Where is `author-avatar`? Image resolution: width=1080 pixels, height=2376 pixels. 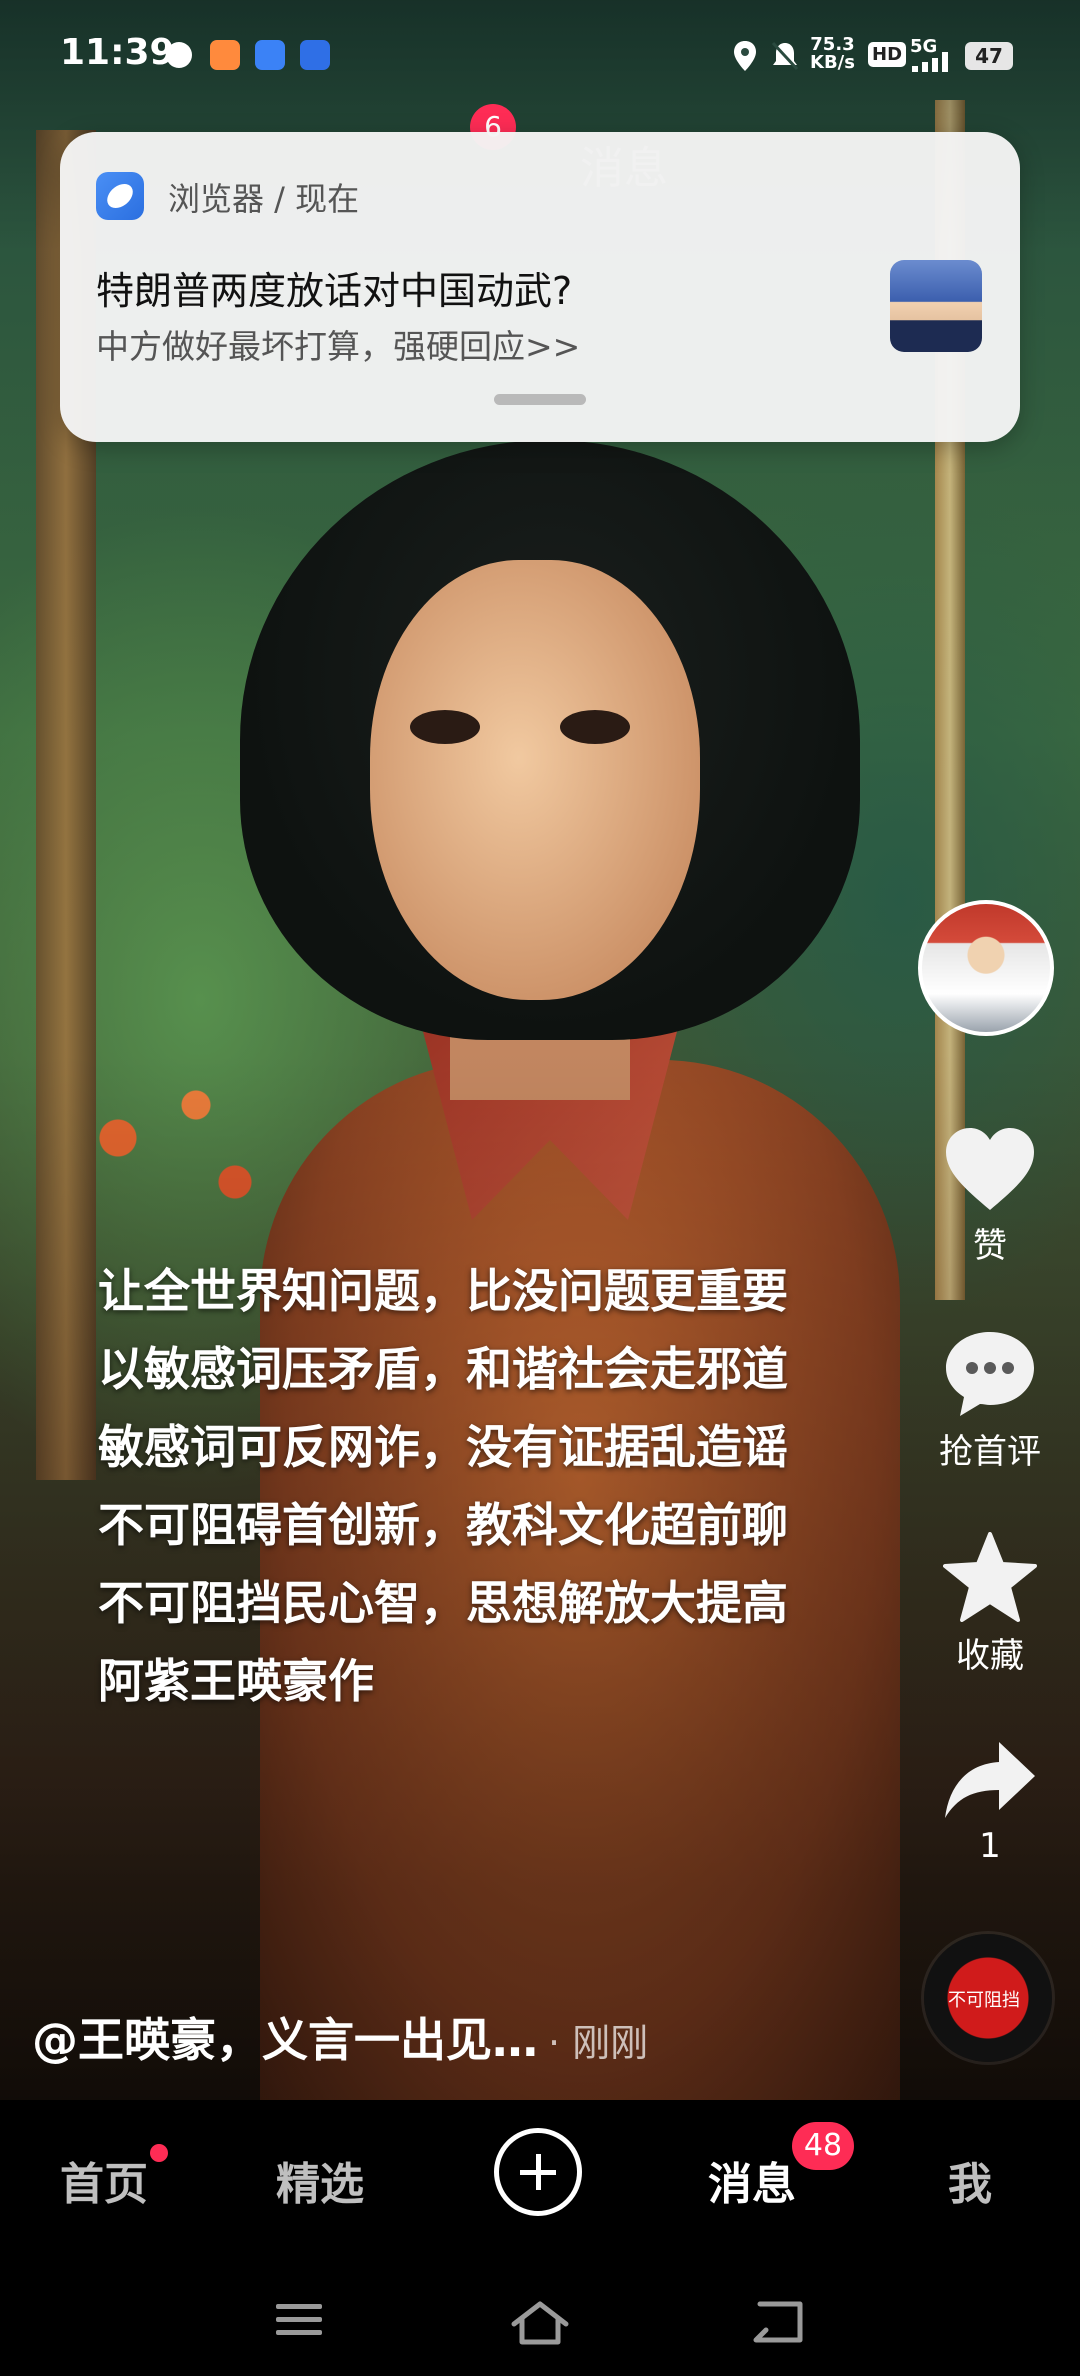 author-avatar is located at coordinates (986, 968).